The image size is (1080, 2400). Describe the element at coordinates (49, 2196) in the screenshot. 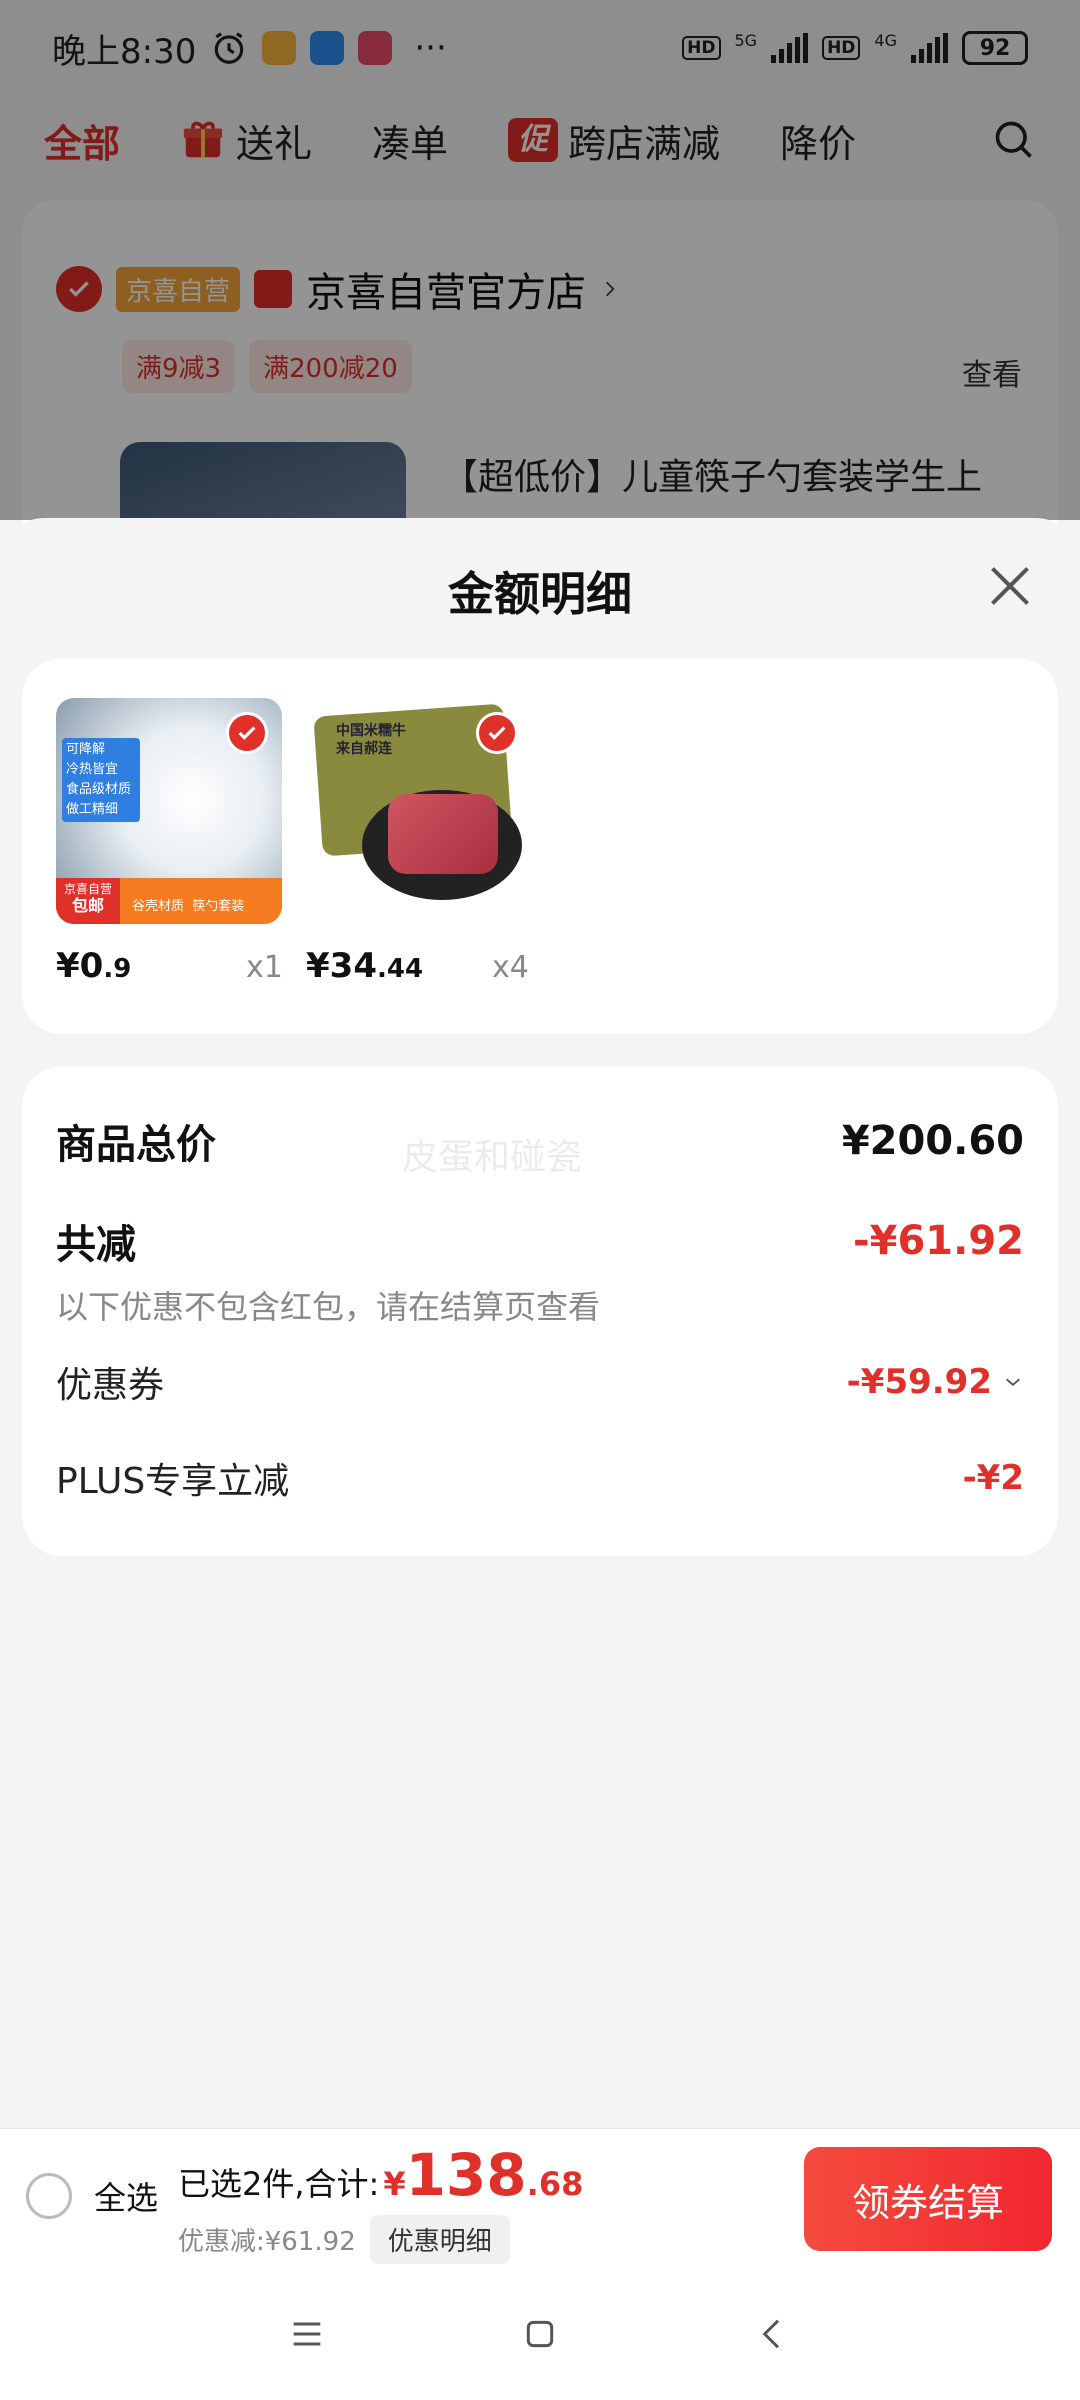

I see `select-all-radio` at that location.